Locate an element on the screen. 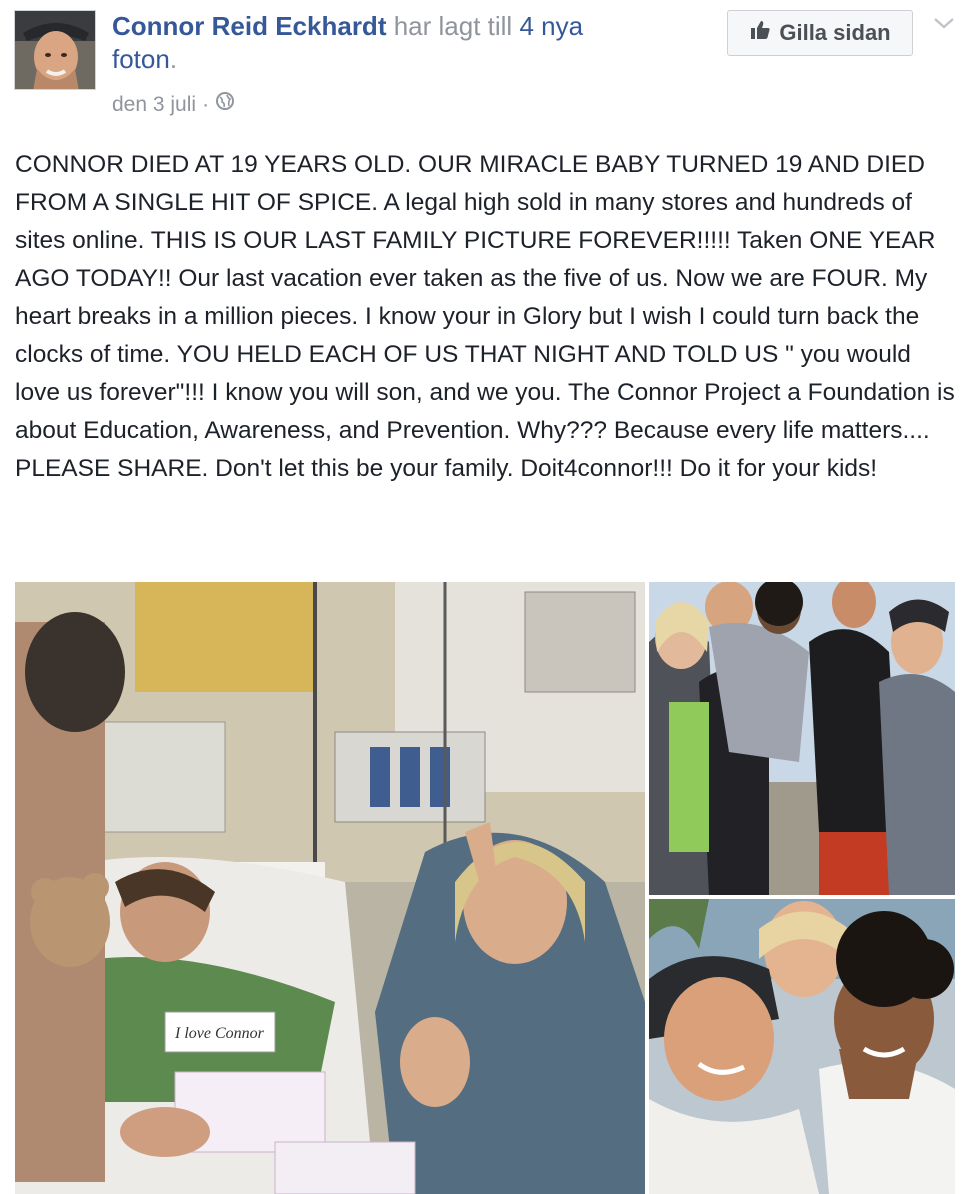  like-page-label: Gilla sidan is located at coordinates (835, 32).